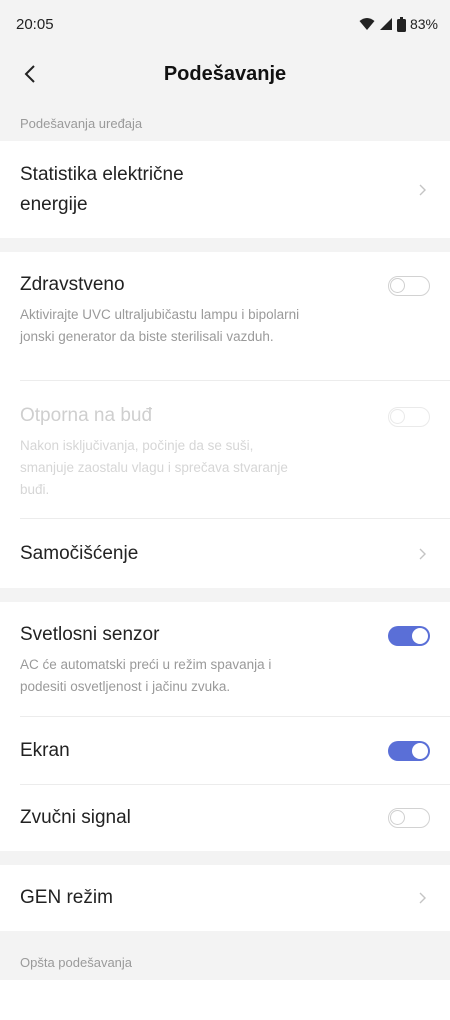 The width and height of the screenshot is (450, 1020). What do you see at coordinates (218, 554) in the screenshot?
I see `row-text: Samočišćenje` at bounding box center [218, 554].